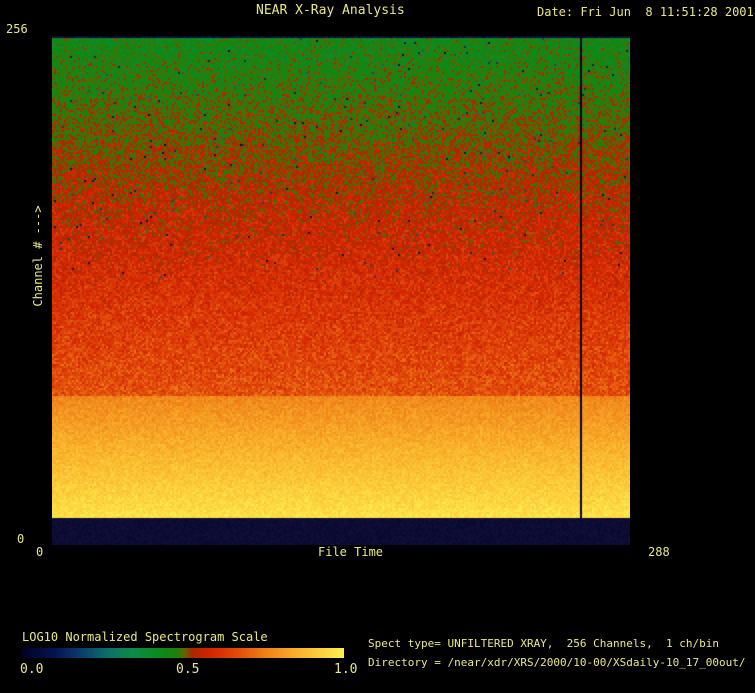 The width and height of the screenshot is (755, 693). I want to click on x-axis-min-label: 0, so click(40, 552).